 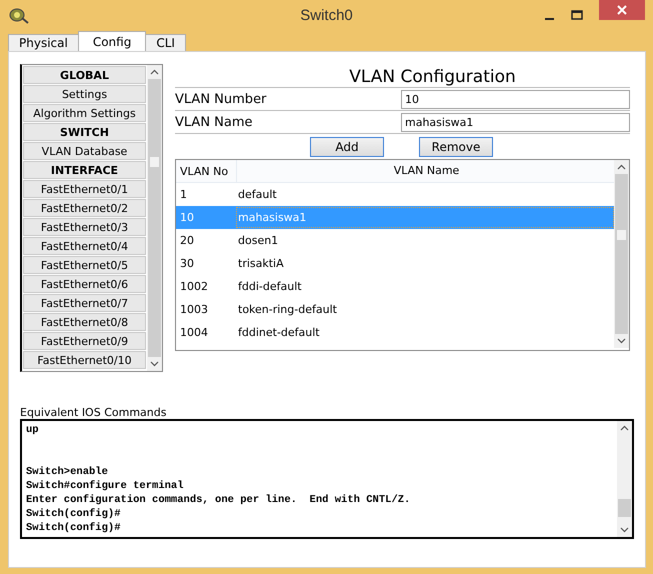 What do you see at coordinates (84, 208) in the screenshot?
I see `sidebar-item: FastEthernet0/2` at bounding box center [84, 208].